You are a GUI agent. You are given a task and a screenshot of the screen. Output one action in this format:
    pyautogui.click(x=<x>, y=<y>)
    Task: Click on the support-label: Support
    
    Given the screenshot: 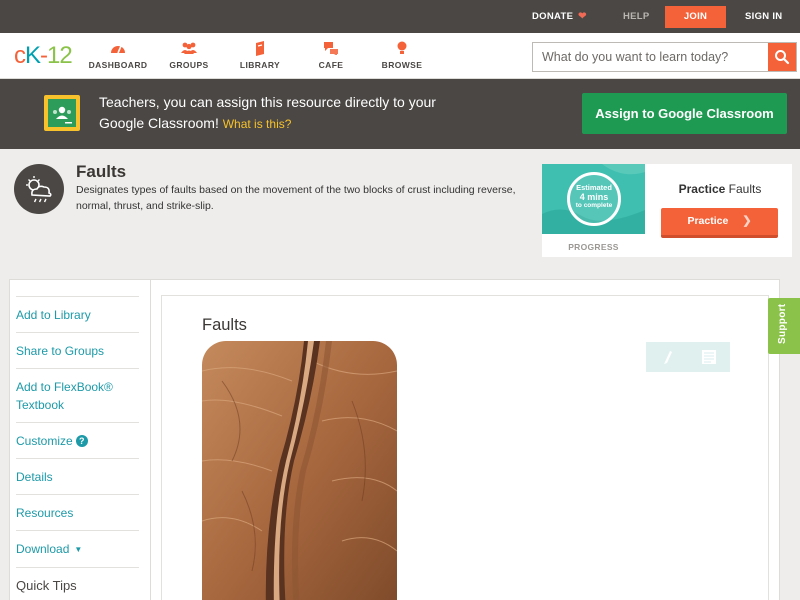 What is the action you would take?
    pyautogui.click(x=782, y=323)
    